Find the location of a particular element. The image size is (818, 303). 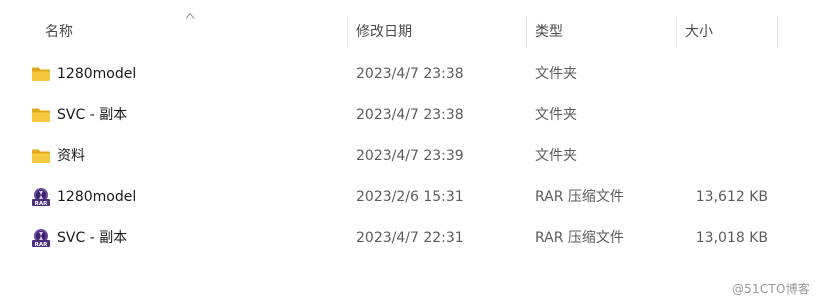

column-header-modified: 修改日期 is located at coordinates (384, 32).